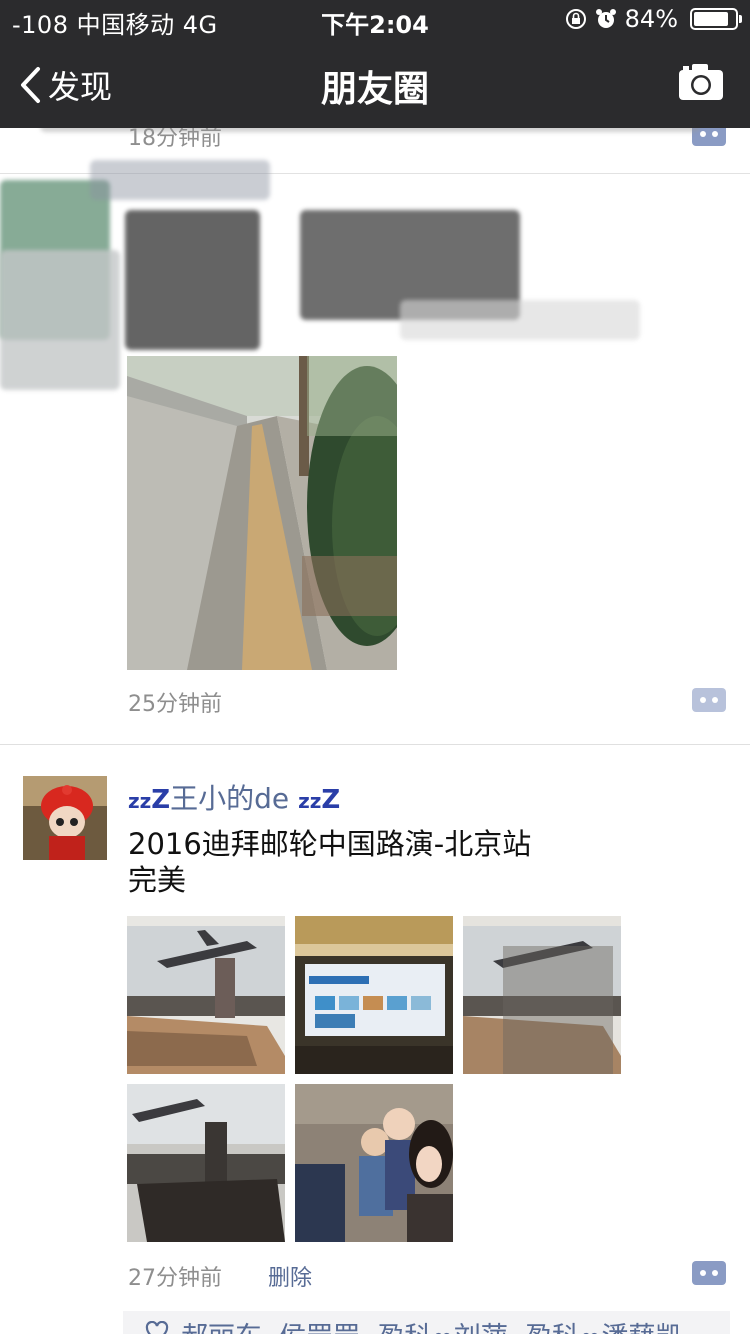 The image size is (750, 1334). I want to click on post-text: 2016迪拜邮轮中国路演-北京站 完美, so click(329, 862).